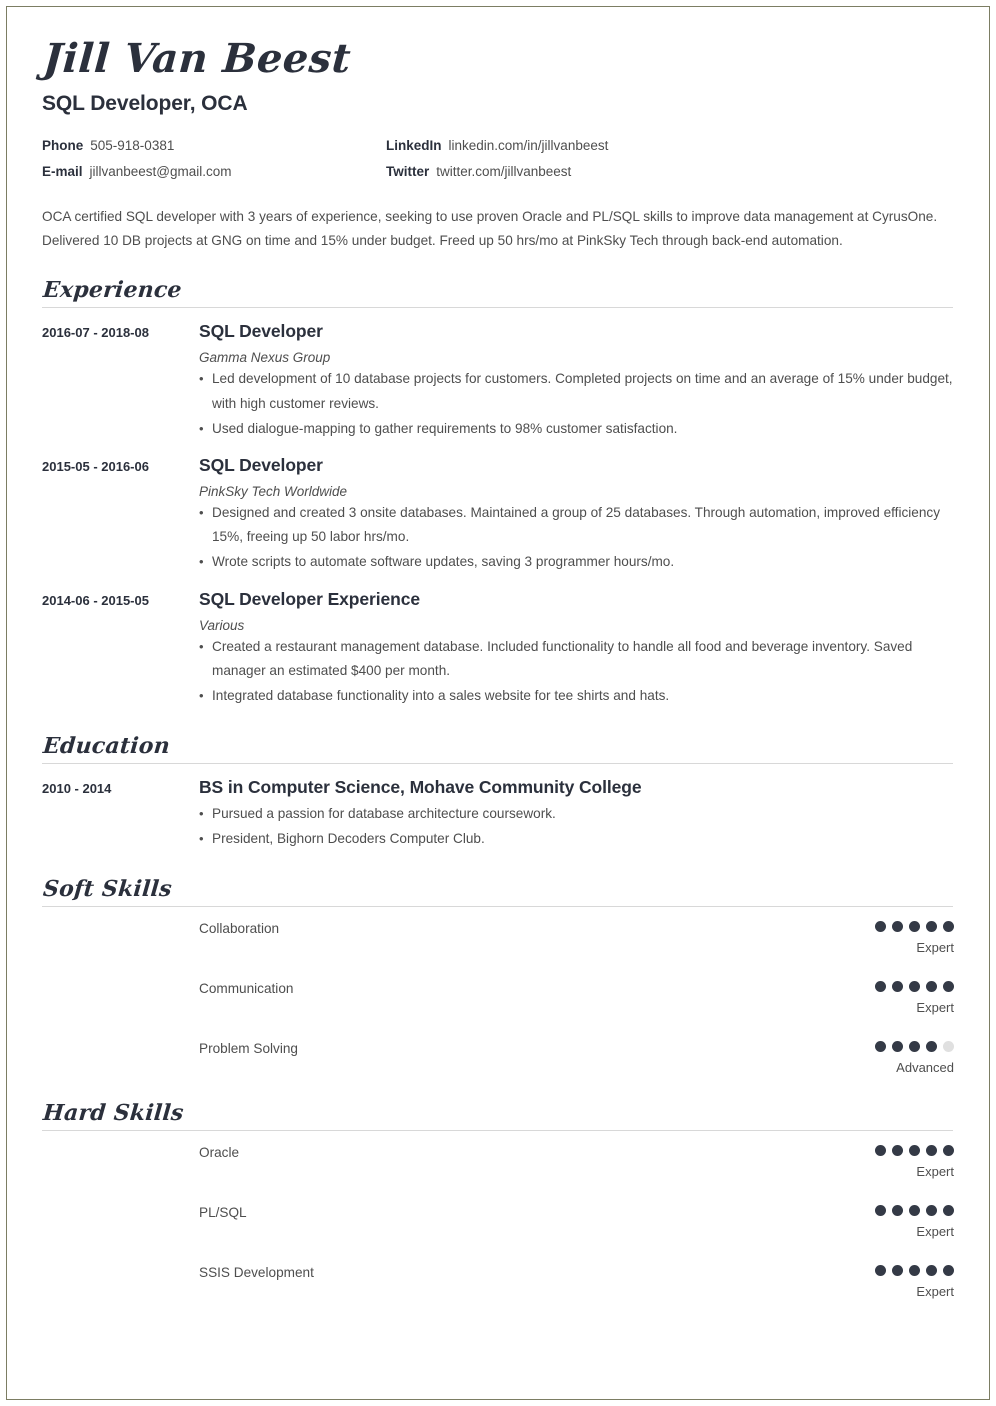  I want to click on skill-rating: Advanced, so click(854, 1057).